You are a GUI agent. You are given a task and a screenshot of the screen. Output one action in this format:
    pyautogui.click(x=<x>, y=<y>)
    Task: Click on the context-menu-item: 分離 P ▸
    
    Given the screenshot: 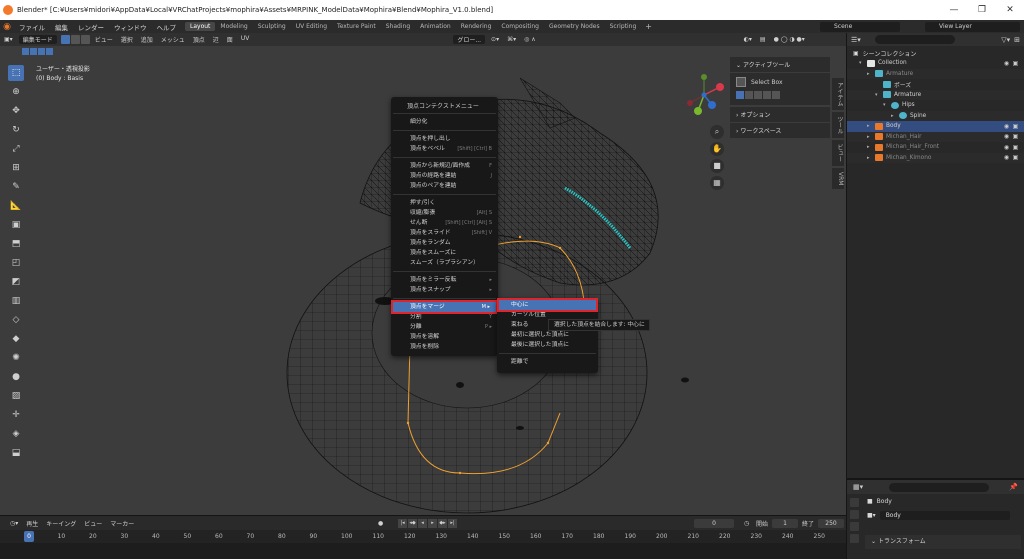 What is the action you would take?
    pyautogui.click(x=444, y=327)
    